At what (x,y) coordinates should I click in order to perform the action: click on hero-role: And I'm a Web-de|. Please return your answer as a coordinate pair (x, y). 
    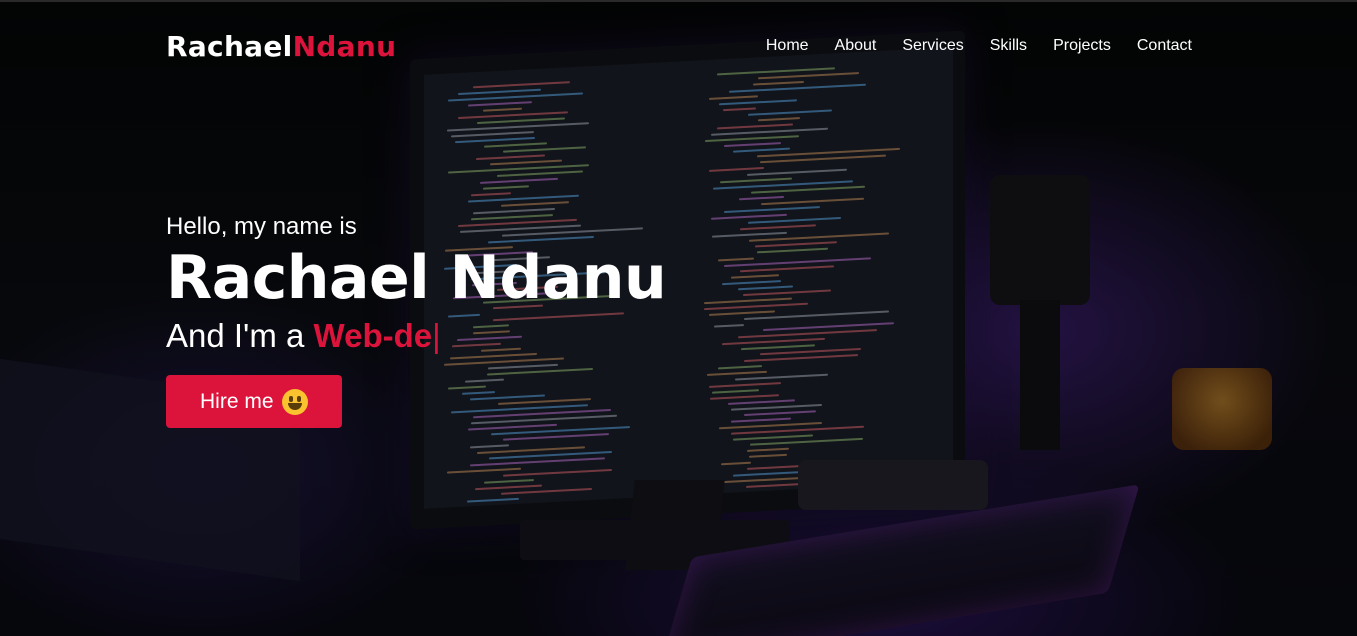
    Looking at the image, I should click on (416, 336).